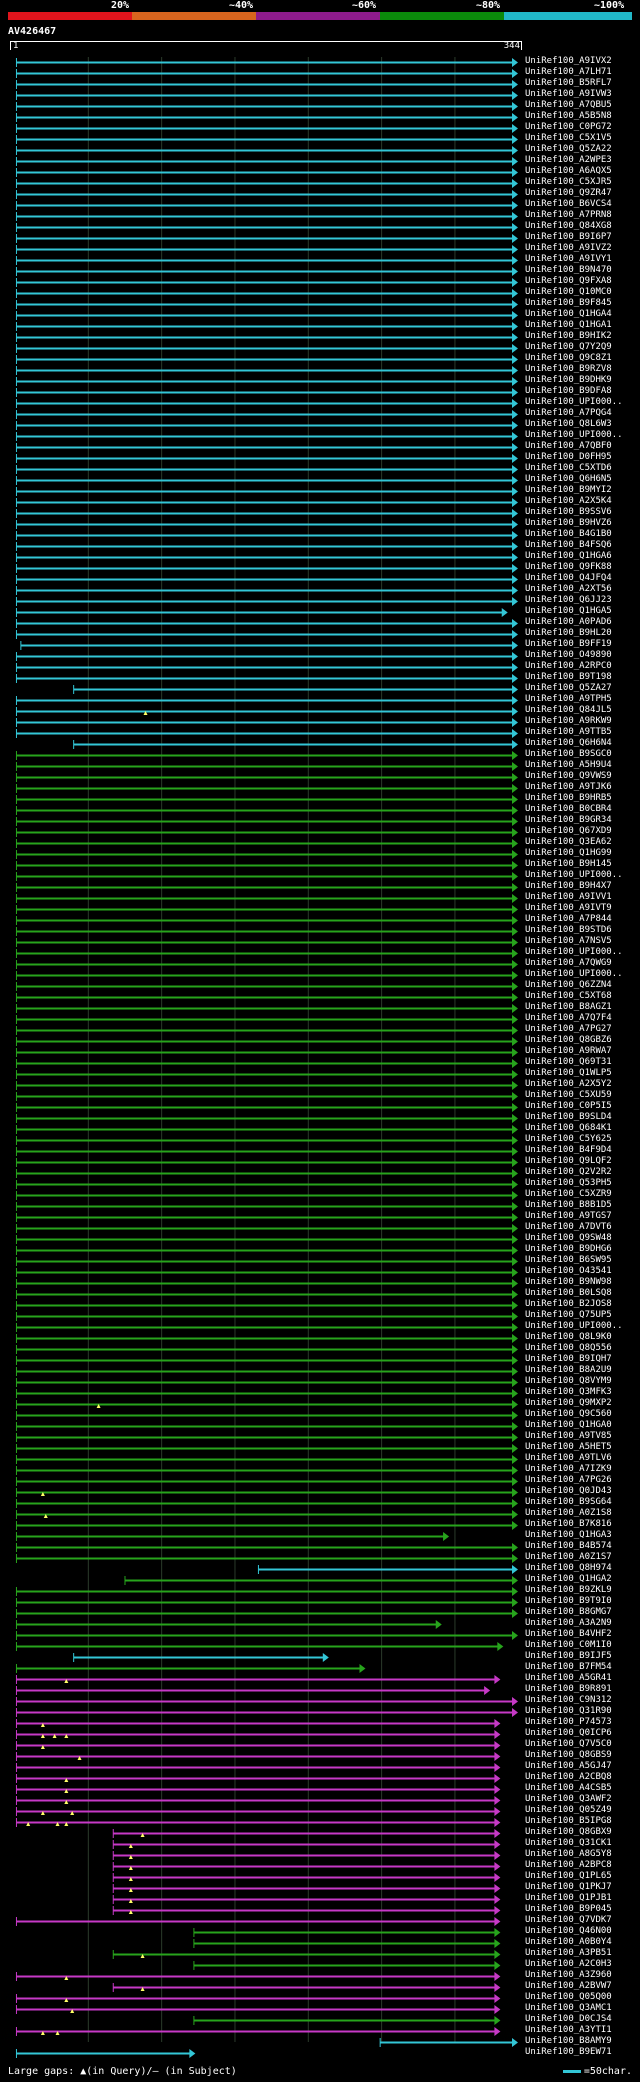 This screenshot has width=640, height=2082. What do you see at coordinates (568, 831) in the screenshot?
I see `hit-link: UniRef100_Q67XD9` at bounding box center [568, 831].